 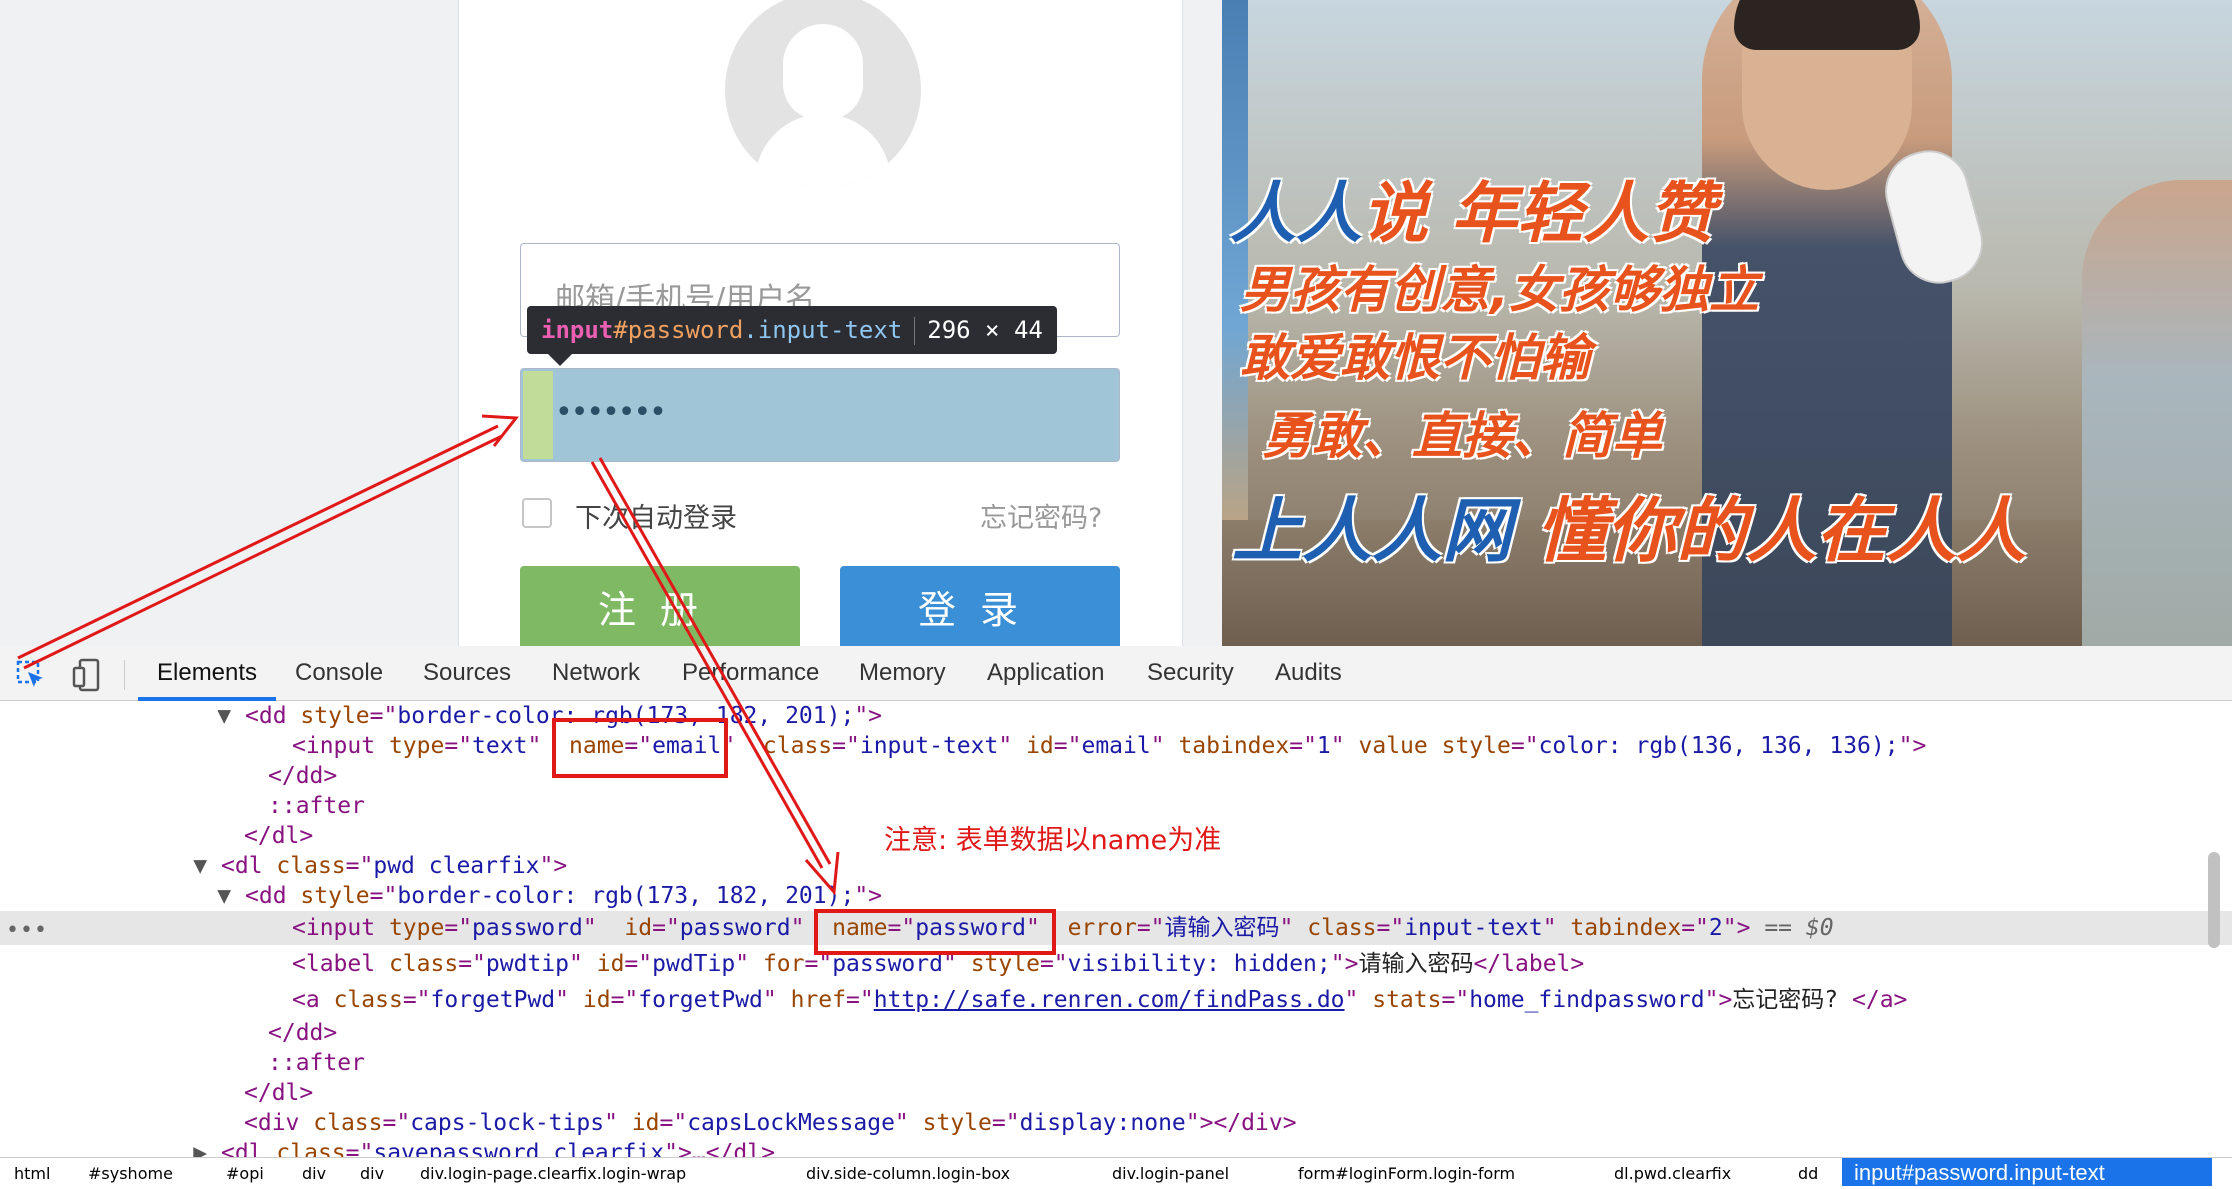 What do you see at coordinates (124, 675) in the screenshot?
I see `toolbar-separator` at bounding box center [124, 675].